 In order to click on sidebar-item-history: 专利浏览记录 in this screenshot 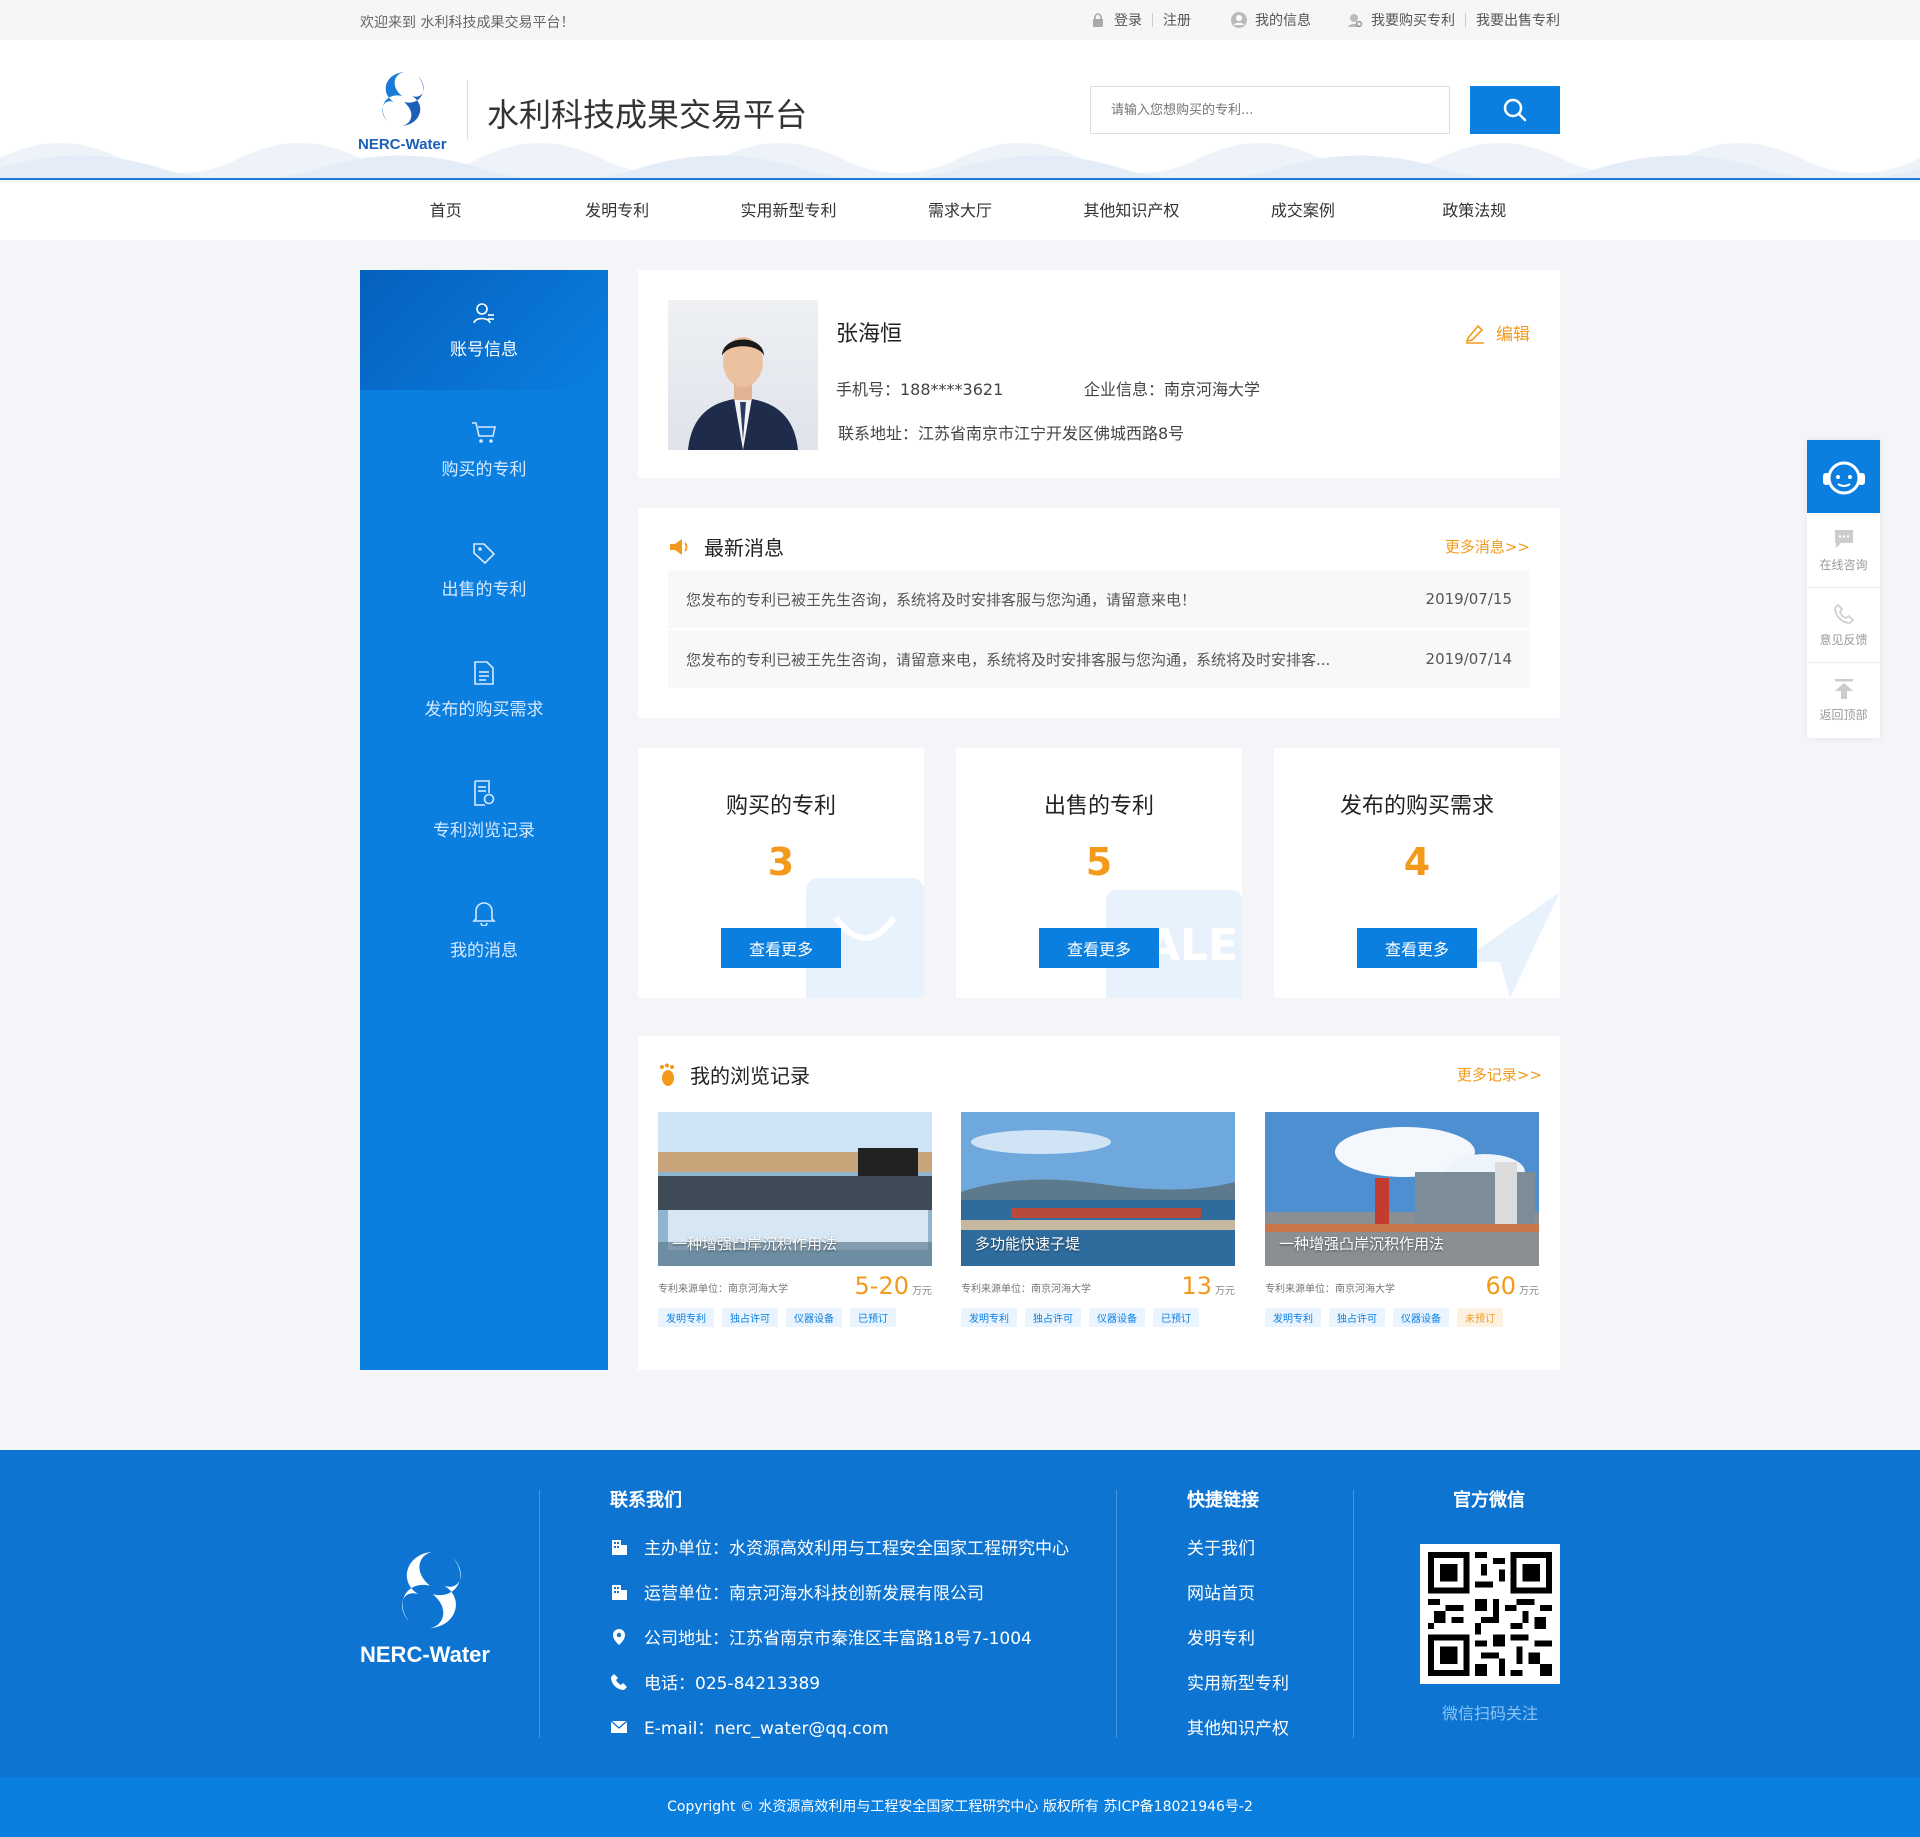, I will do `click(484, 810)`.